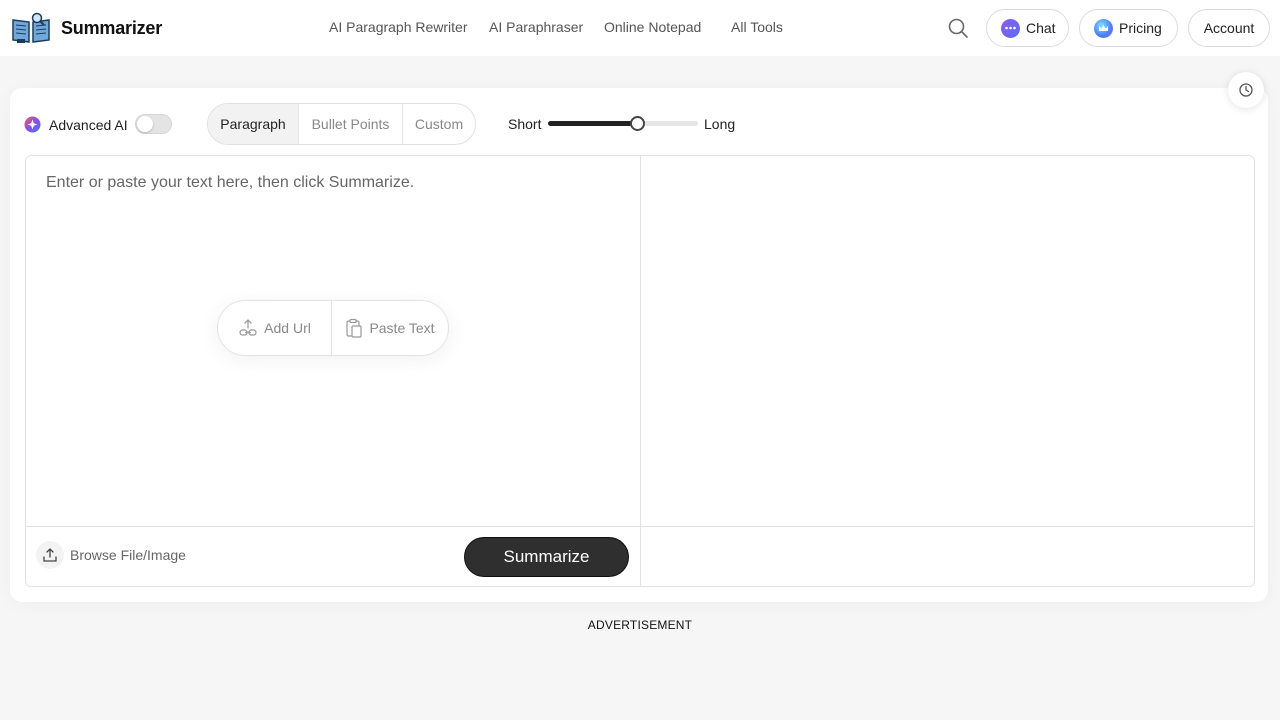  What do you see at coordinates (153, 124) in the screenshot?
I see `advanced-ai-toggle` at bounding box center [153, 124].